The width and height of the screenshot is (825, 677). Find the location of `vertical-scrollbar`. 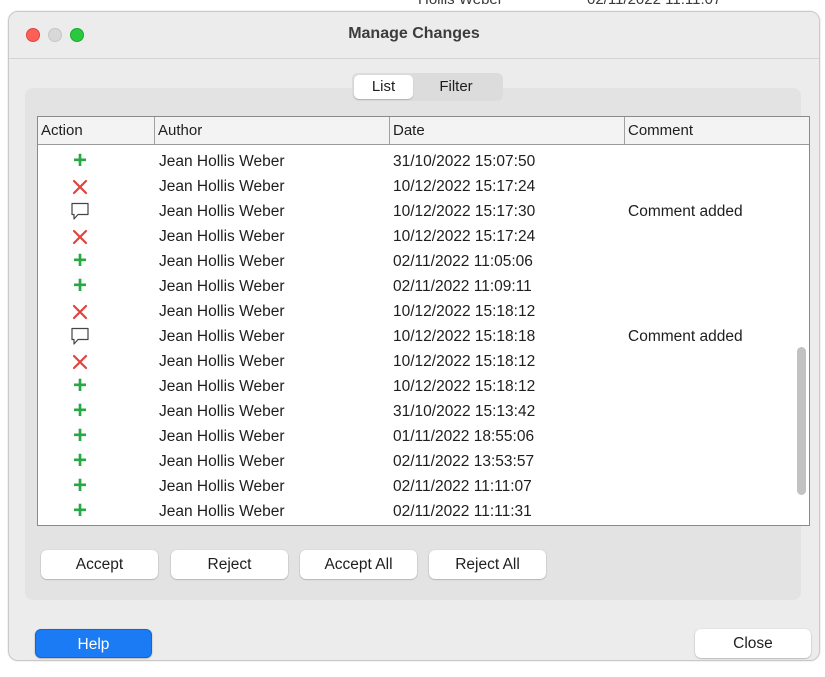

vertical-scrollbar is located at coordinates (800, 337).